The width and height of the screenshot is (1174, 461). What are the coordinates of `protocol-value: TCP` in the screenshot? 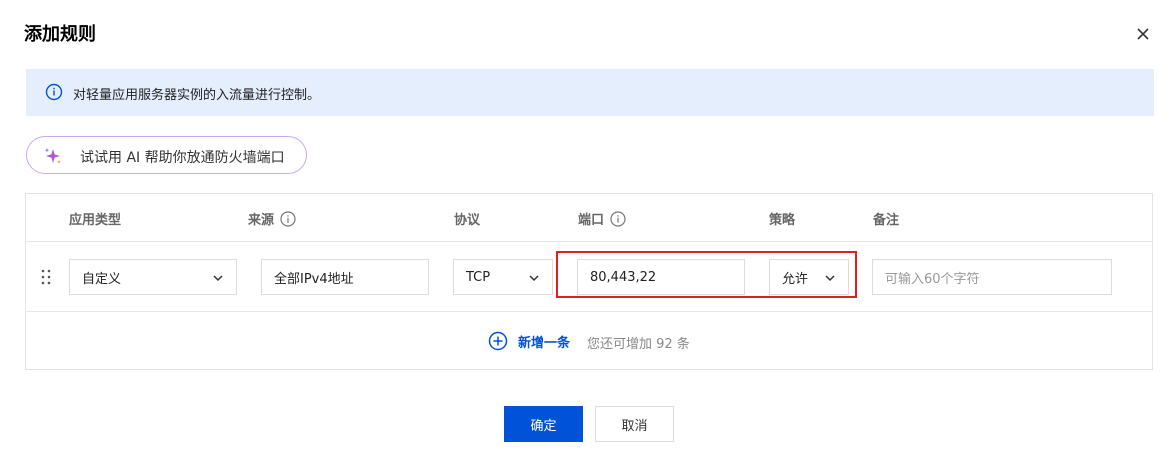 It's located at (478, 277).